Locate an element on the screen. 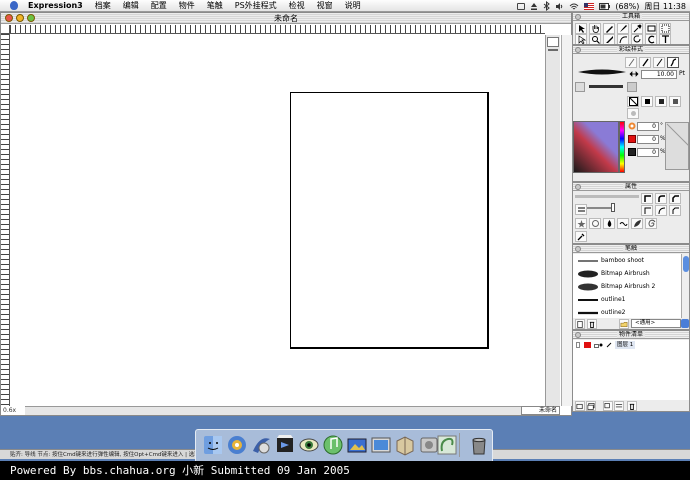 The height and width of the screenshot is (480, 690). new-stroke-button is located at coordinates (580, 324).